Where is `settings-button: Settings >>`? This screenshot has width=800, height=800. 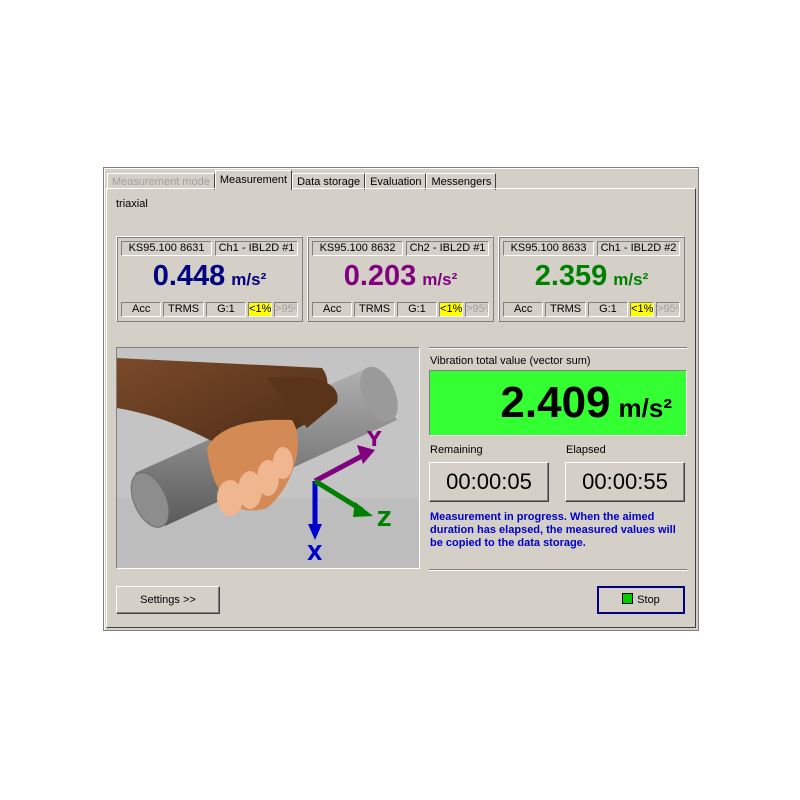 settings-button: Settings >> is located at coordinates (168, 600).